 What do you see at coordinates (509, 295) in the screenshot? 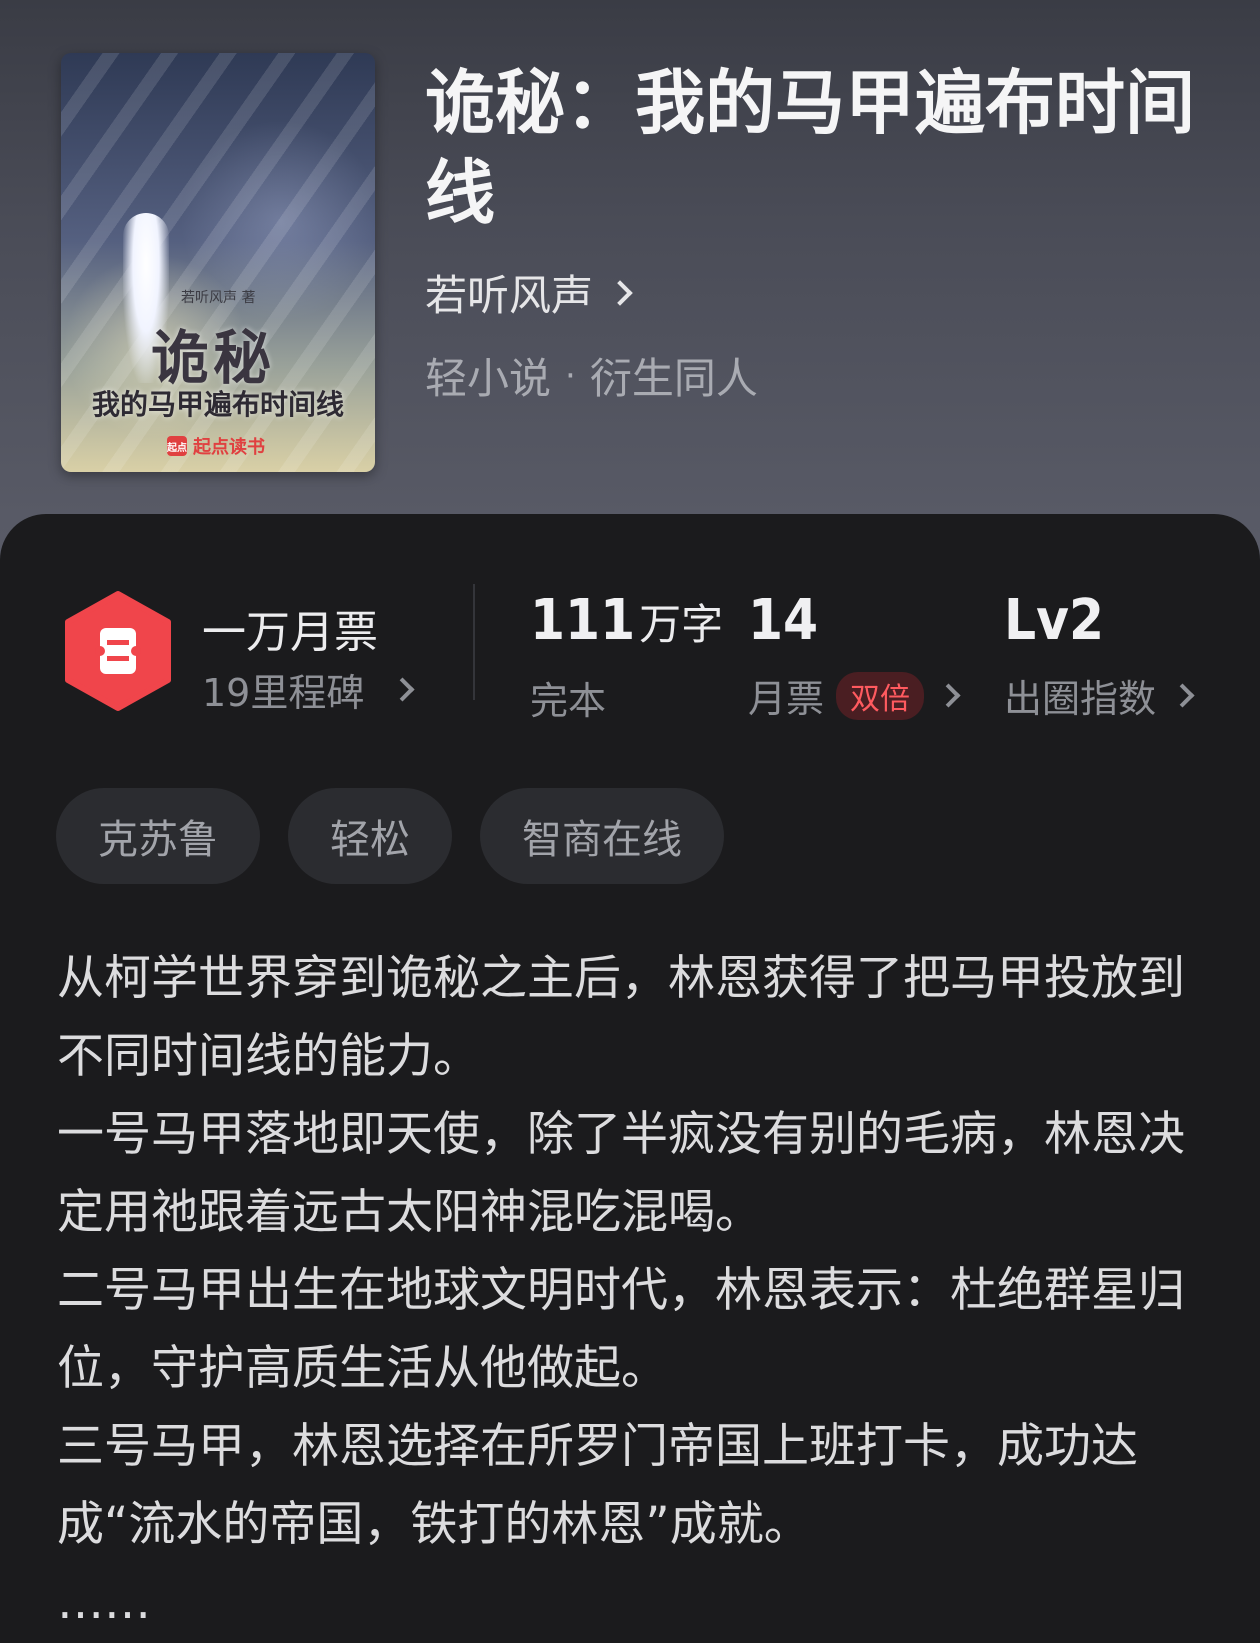
I see `author-name: 若听风声` at bounding box center [509, 295].